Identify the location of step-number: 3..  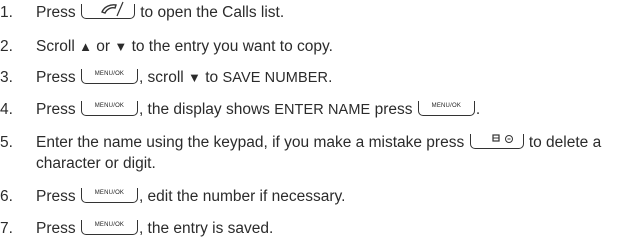
(6, 77).